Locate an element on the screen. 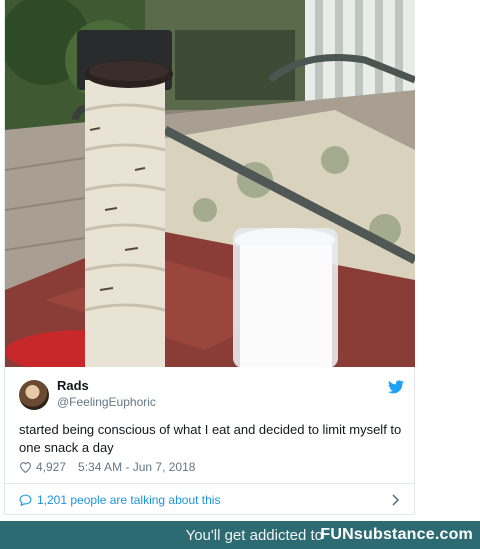  tweet-author: Rads @FeelingEuphoric is located at coordinates (211, 395).